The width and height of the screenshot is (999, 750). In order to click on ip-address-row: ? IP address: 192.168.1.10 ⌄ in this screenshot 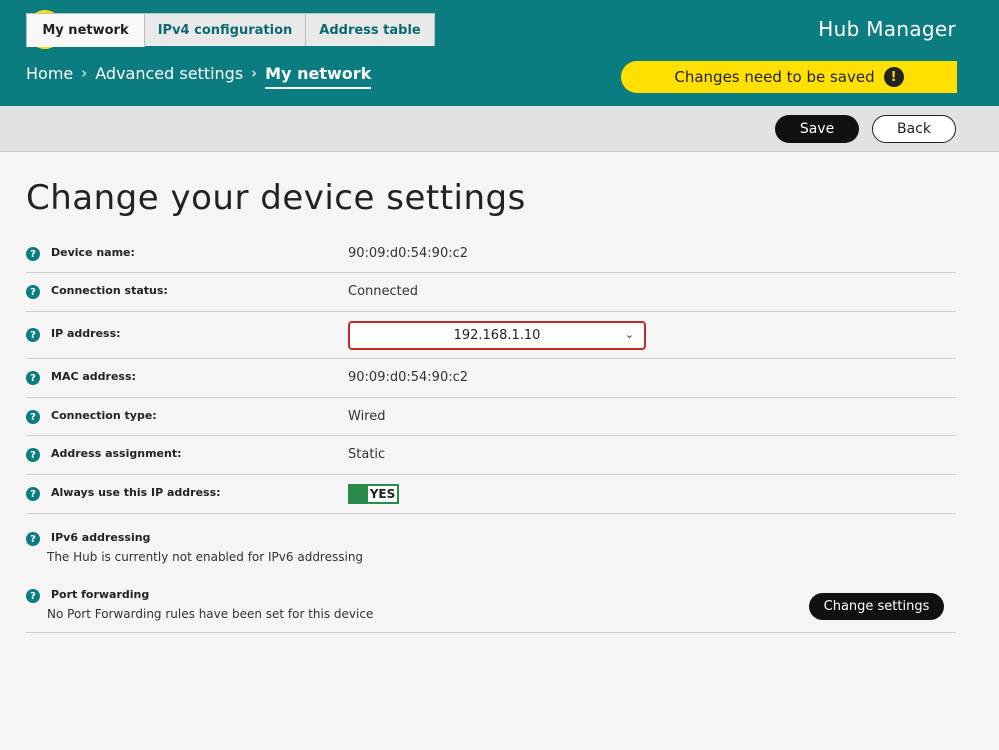, I will do `click(491, 335)`.